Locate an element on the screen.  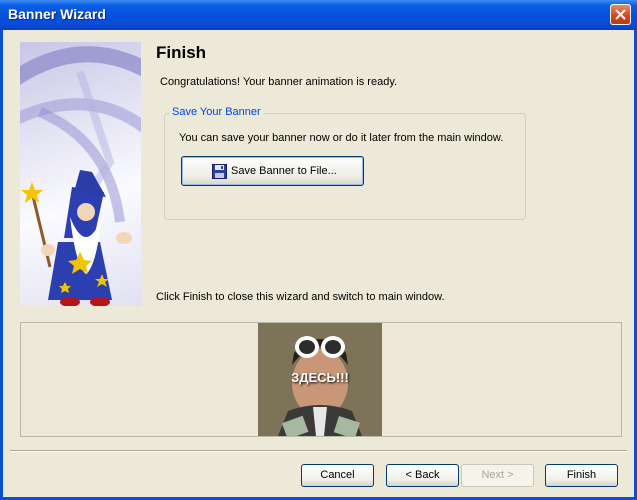
banner-image: ЗДЕСЬ!!! is located at coordinates (320, 379).